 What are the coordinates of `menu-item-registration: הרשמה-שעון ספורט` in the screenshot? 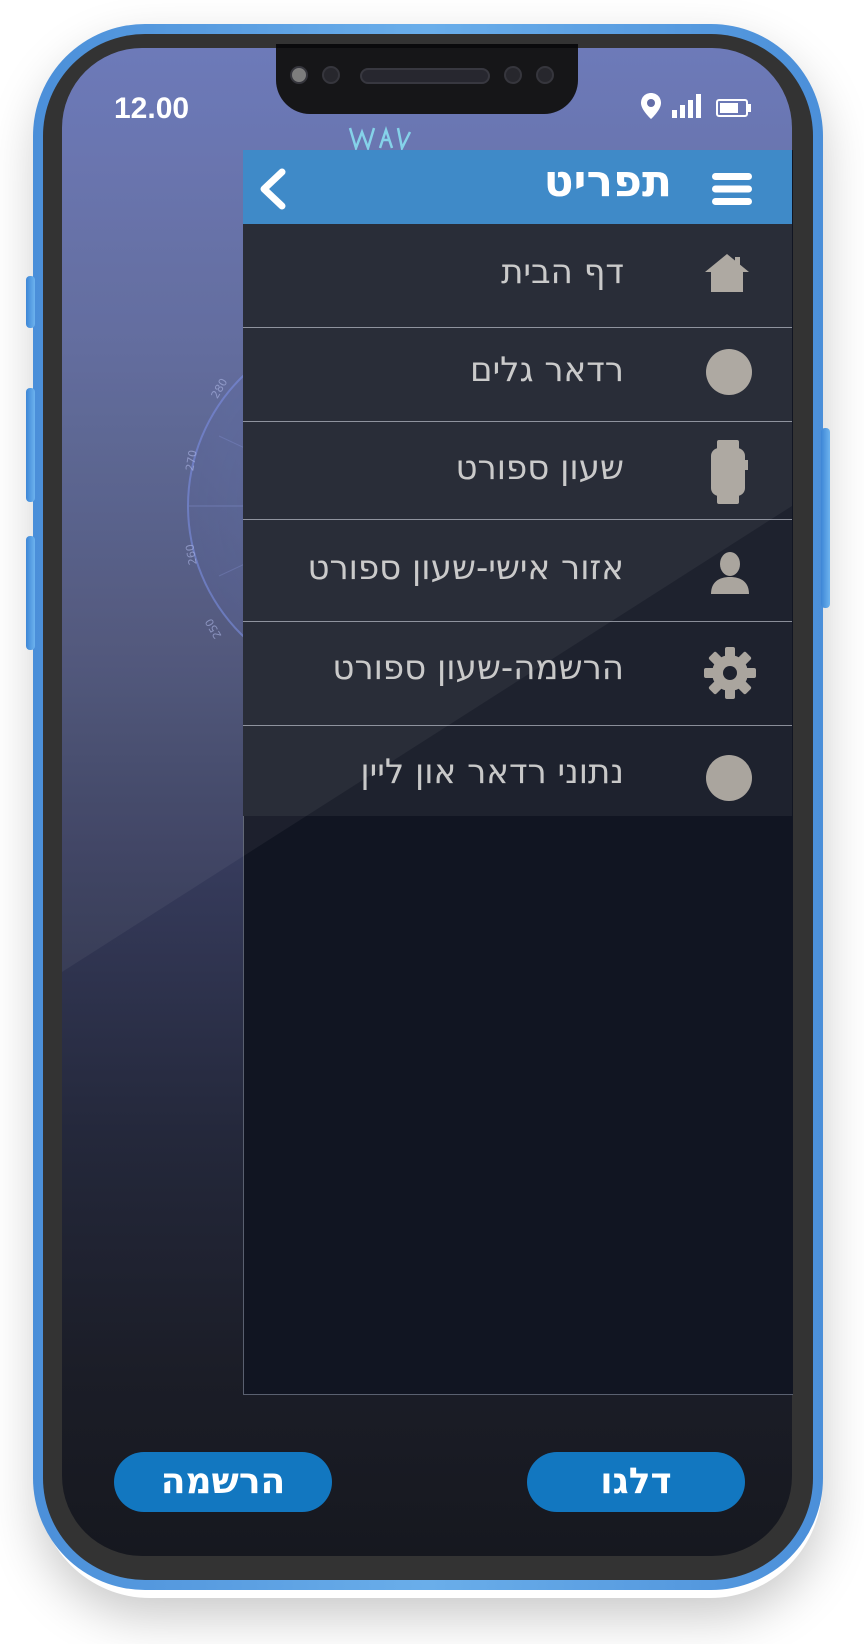 It's located at (517, 674).